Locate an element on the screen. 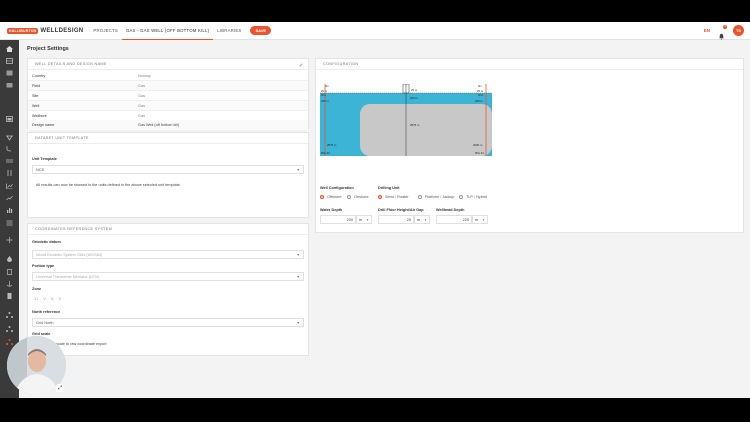  edit-icon is located at coordinates (301, 65).